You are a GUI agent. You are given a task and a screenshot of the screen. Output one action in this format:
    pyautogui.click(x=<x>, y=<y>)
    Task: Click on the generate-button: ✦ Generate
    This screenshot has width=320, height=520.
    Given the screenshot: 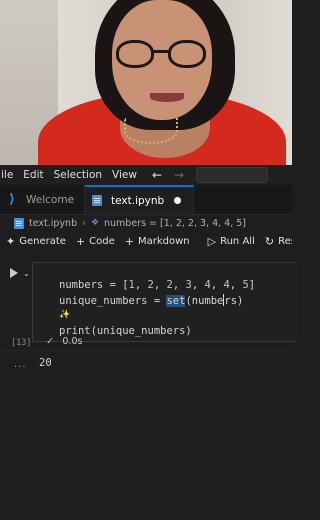 What is the action you would take?
    pyautogui.click(x=36, y=241)
    